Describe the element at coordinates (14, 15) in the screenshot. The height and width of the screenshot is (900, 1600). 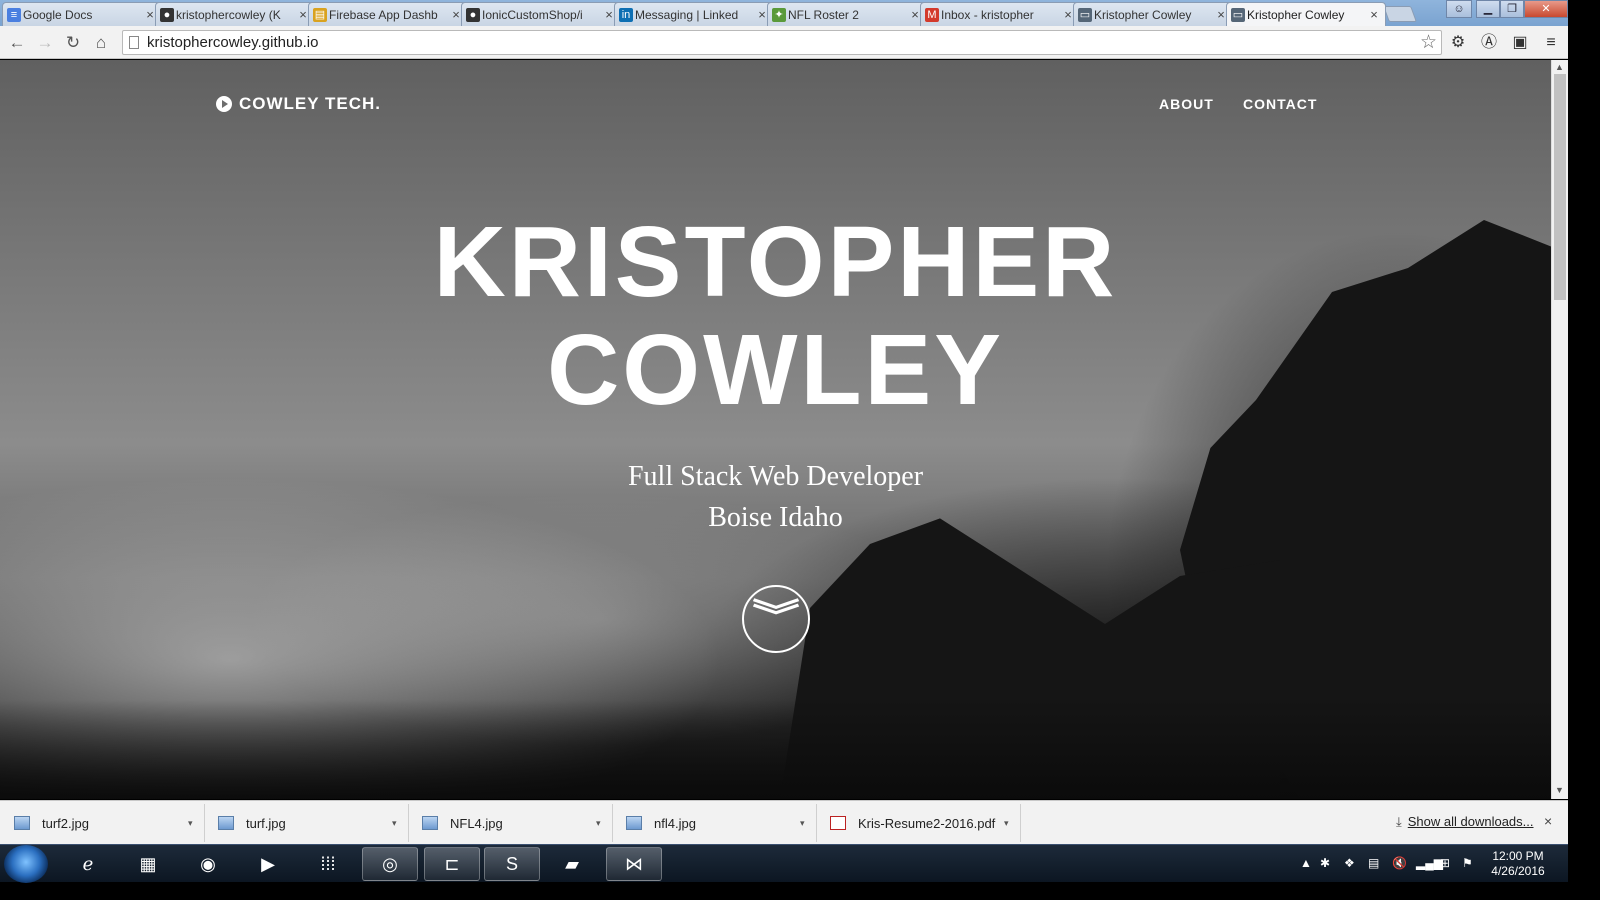
I see `docs-icon: ≡` at that location.